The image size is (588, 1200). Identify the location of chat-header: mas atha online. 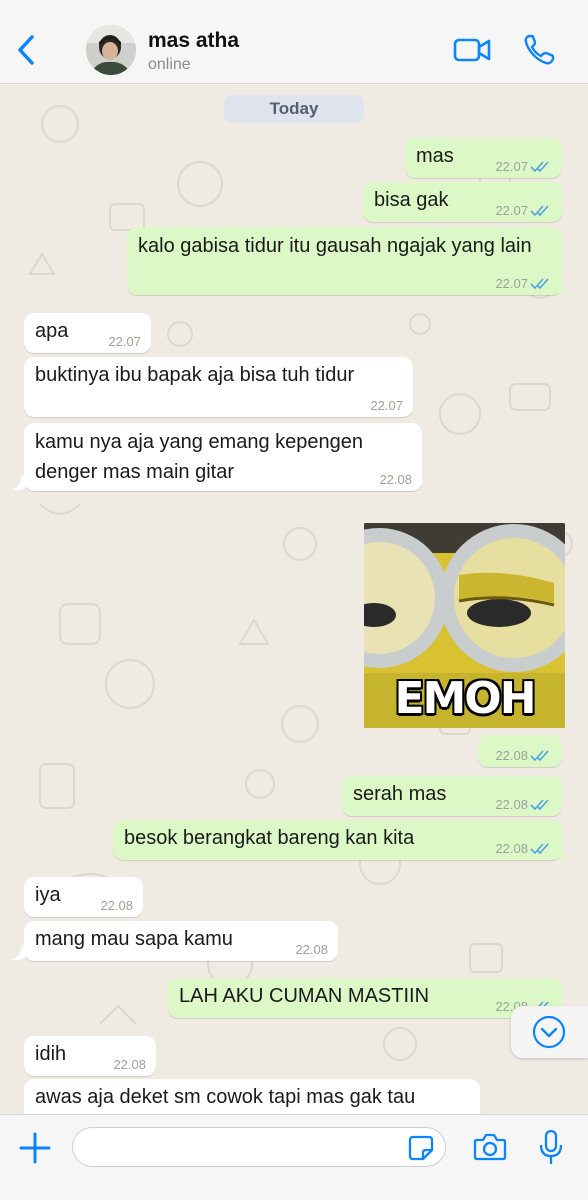
(294, 42).